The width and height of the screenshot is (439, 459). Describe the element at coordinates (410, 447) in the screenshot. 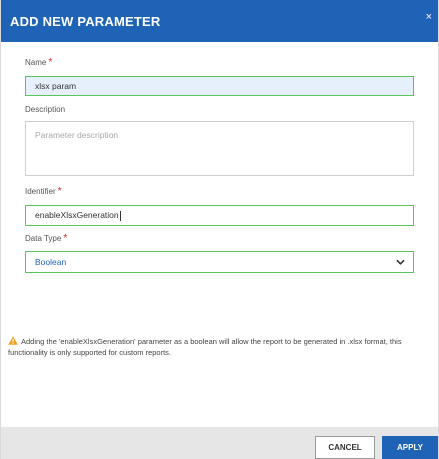

I see `apply-button: APPLY` at that location.